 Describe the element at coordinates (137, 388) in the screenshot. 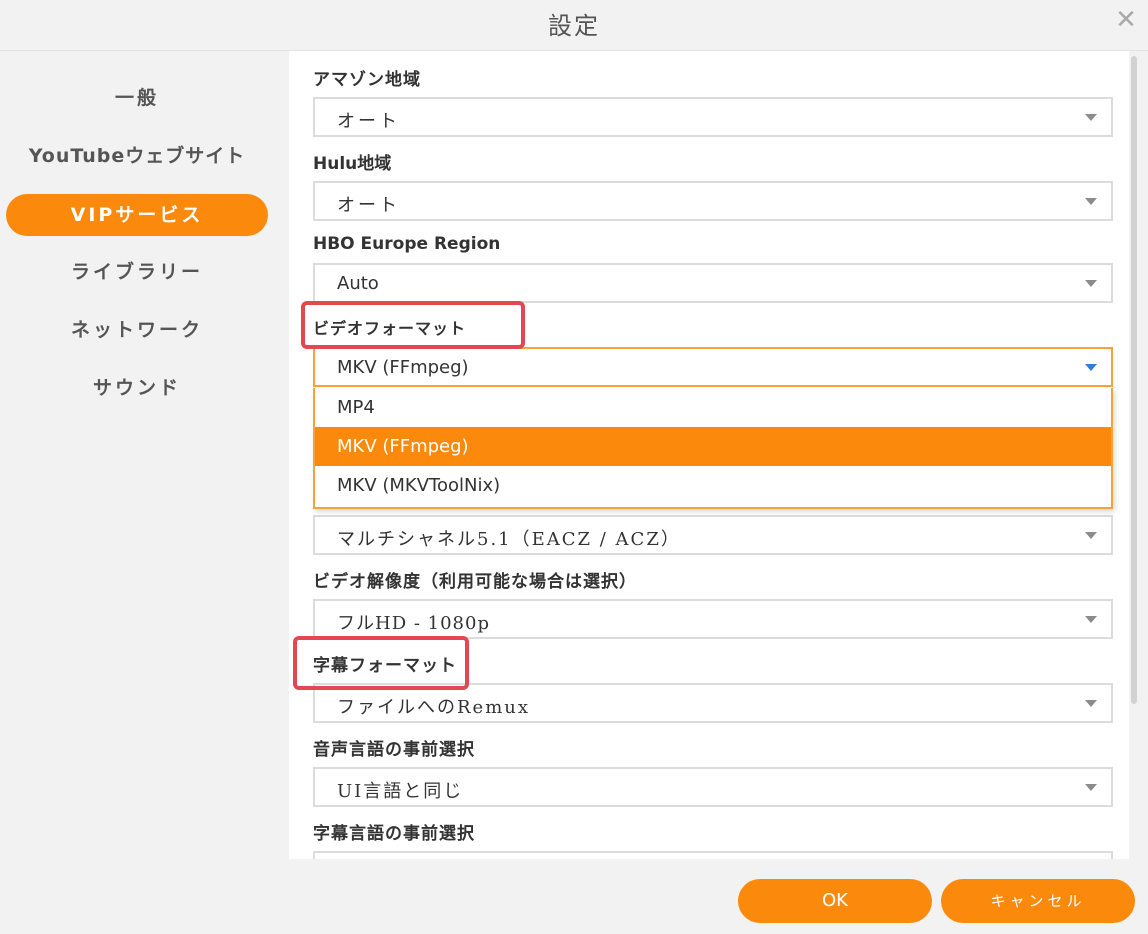

I see `sidebar-item-sound: サウンド` at that location.